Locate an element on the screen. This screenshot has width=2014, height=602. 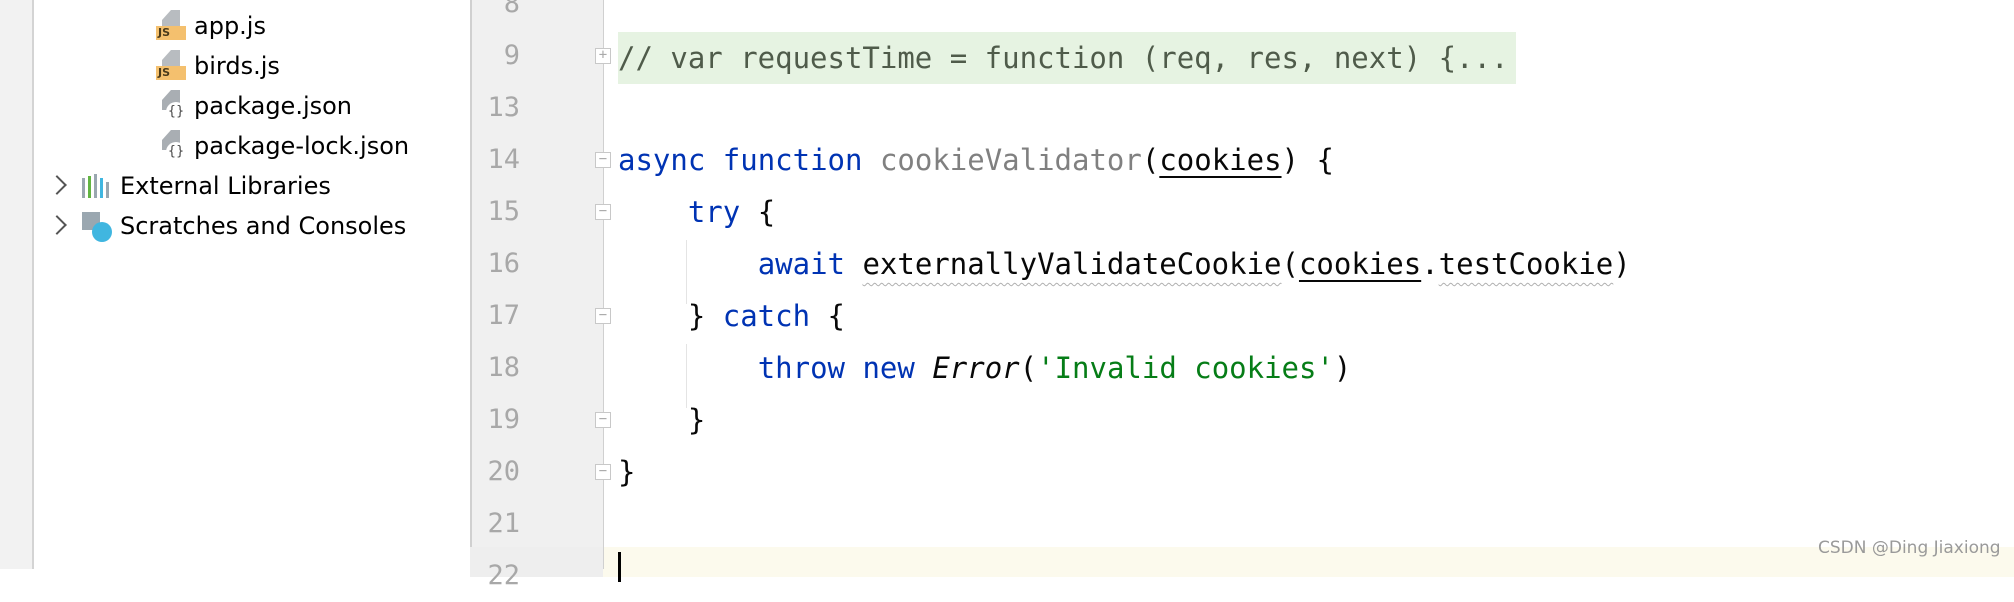
line-number: 9 is located at coordinates (511, 55).